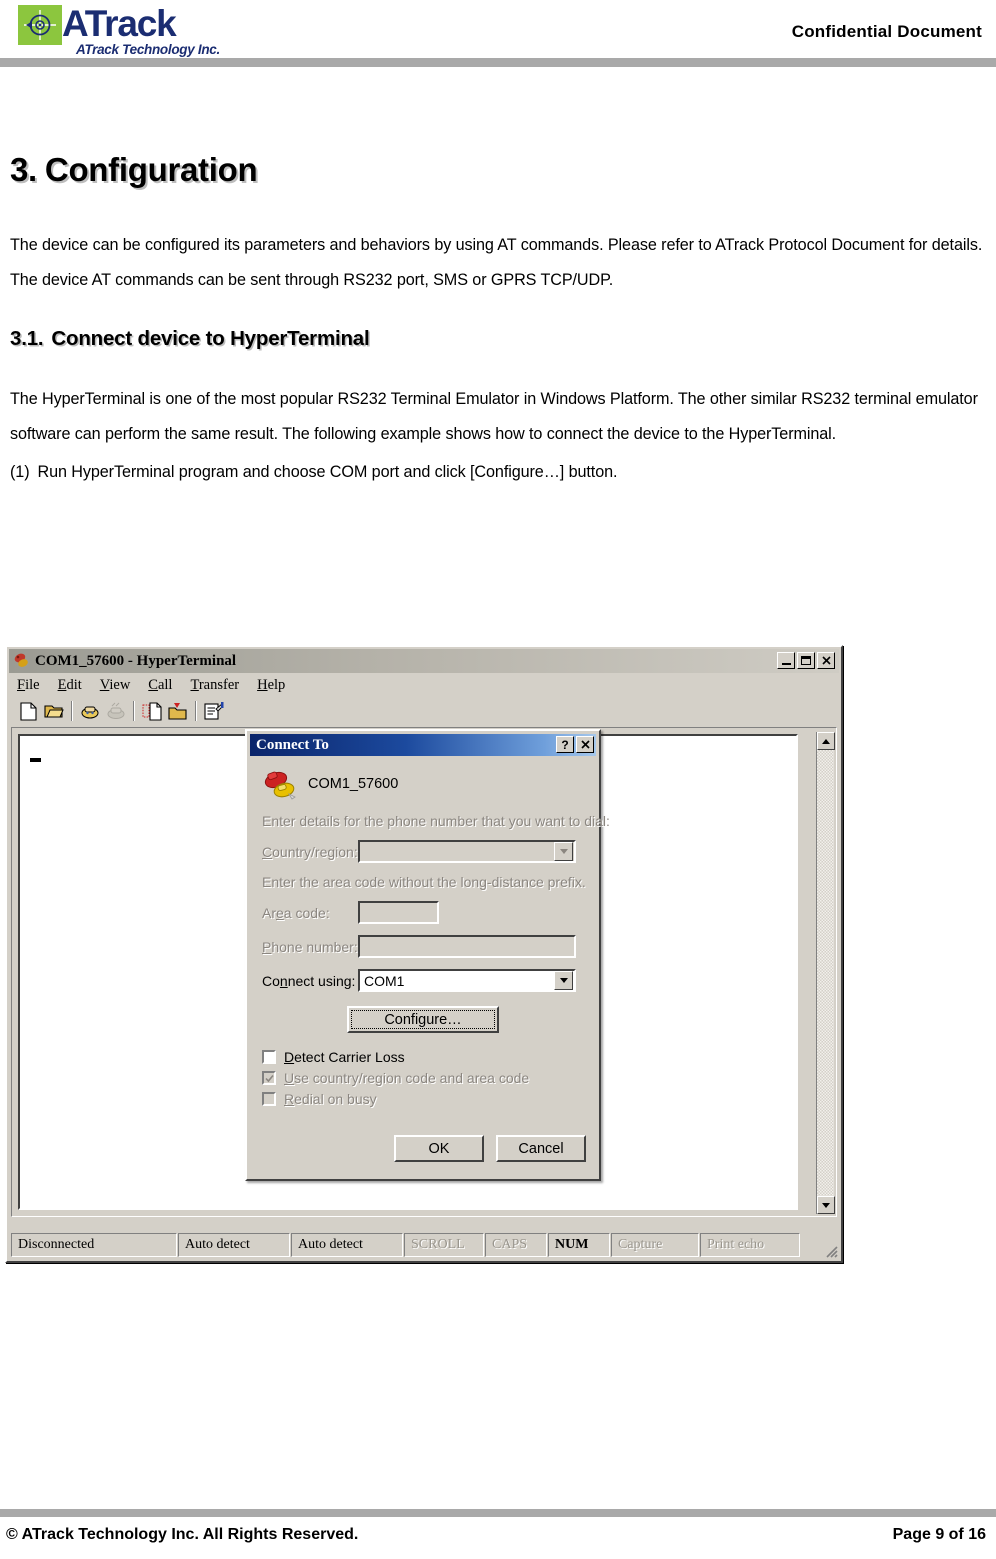 This screenshot has height=1559, width=996. What do you see at coordinates (826, 1205) in the screenshot?
I see `scroll-down-icon` at bounding box center [826, 1205].